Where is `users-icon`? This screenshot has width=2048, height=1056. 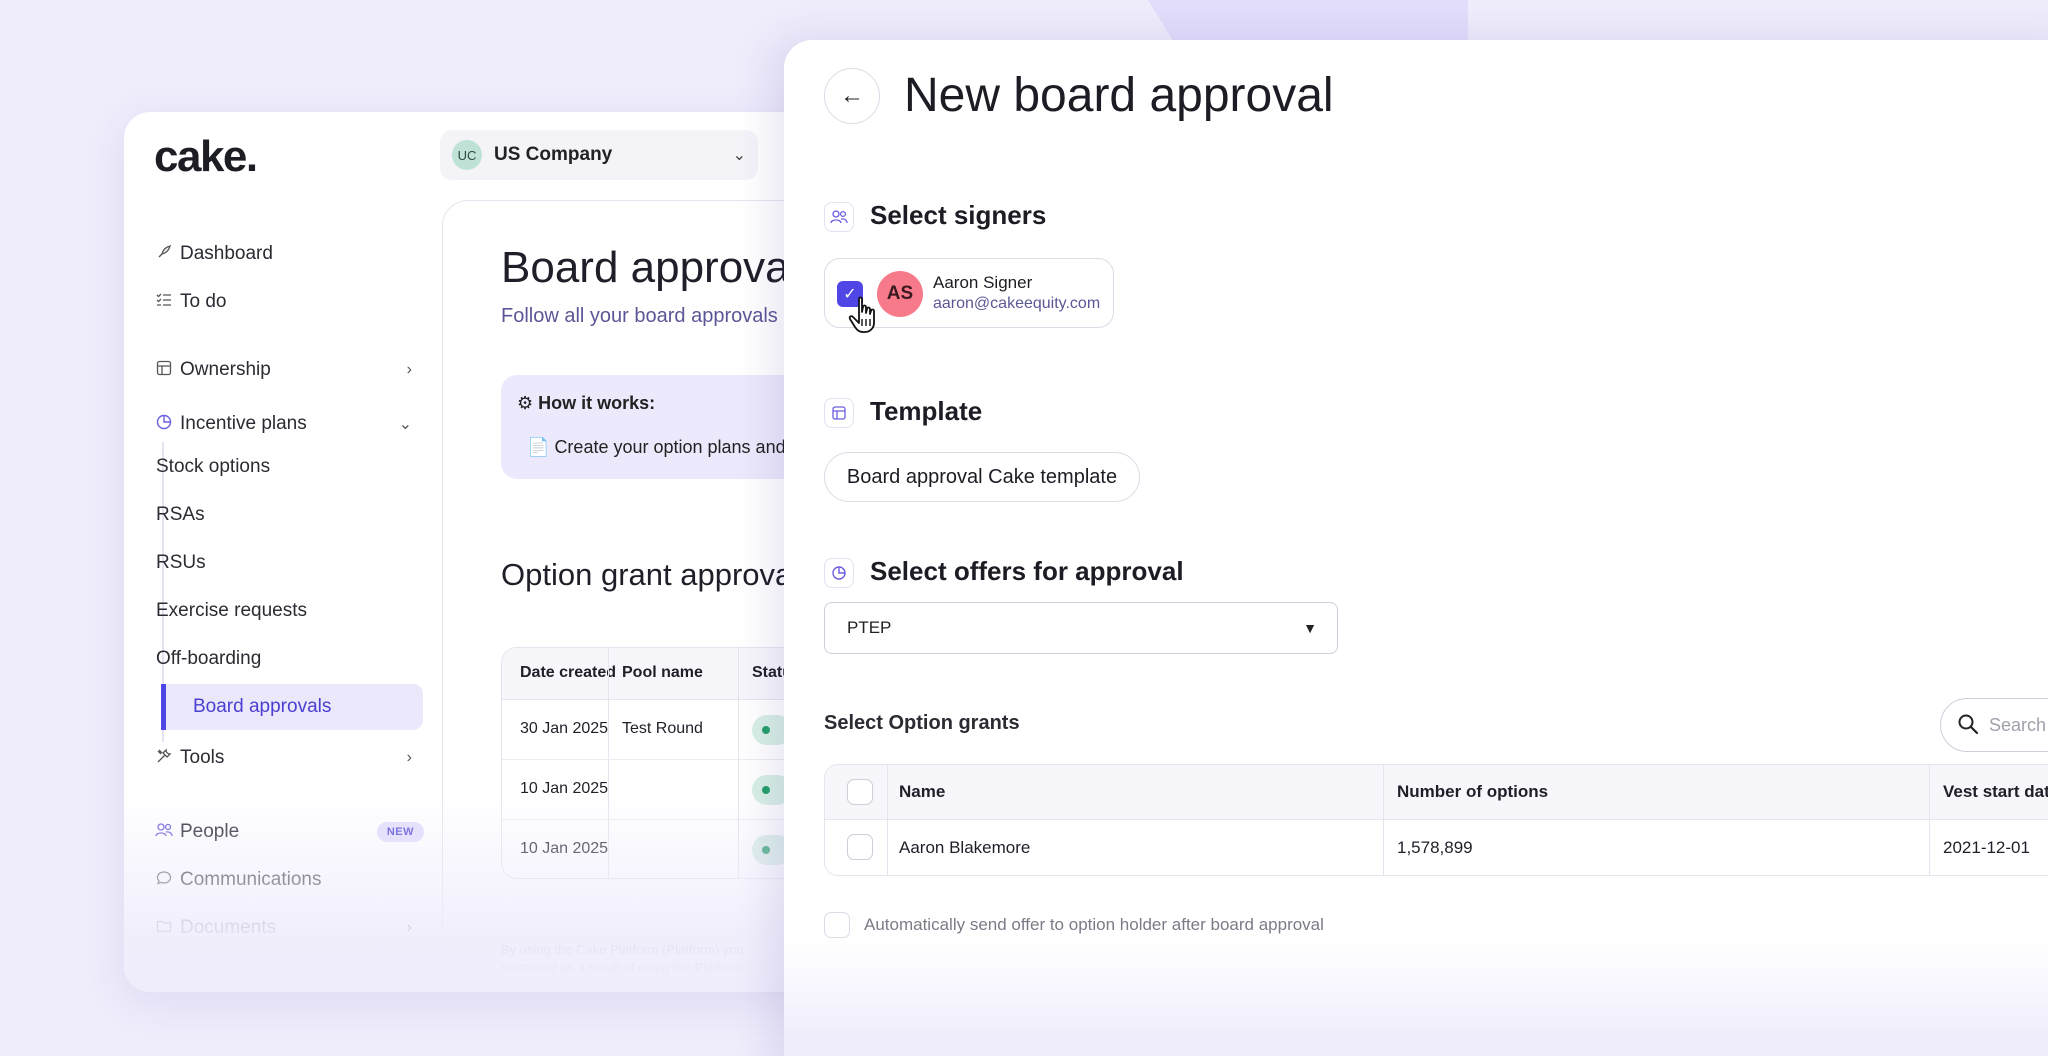 users-icon is located at coordinates (839, 217).